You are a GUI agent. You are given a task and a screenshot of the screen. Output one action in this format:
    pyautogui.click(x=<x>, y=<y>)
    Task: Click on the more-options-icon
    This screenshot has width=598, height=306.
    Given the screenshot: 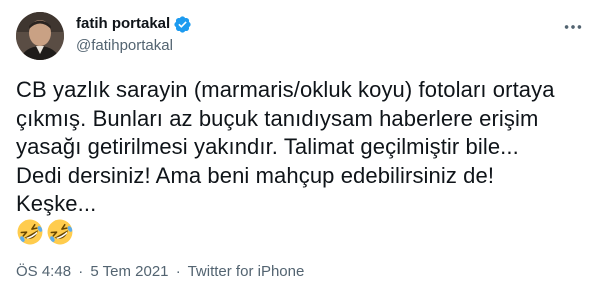 What is the action you would take?
    pyautogui.click(x=573, y=27)
    